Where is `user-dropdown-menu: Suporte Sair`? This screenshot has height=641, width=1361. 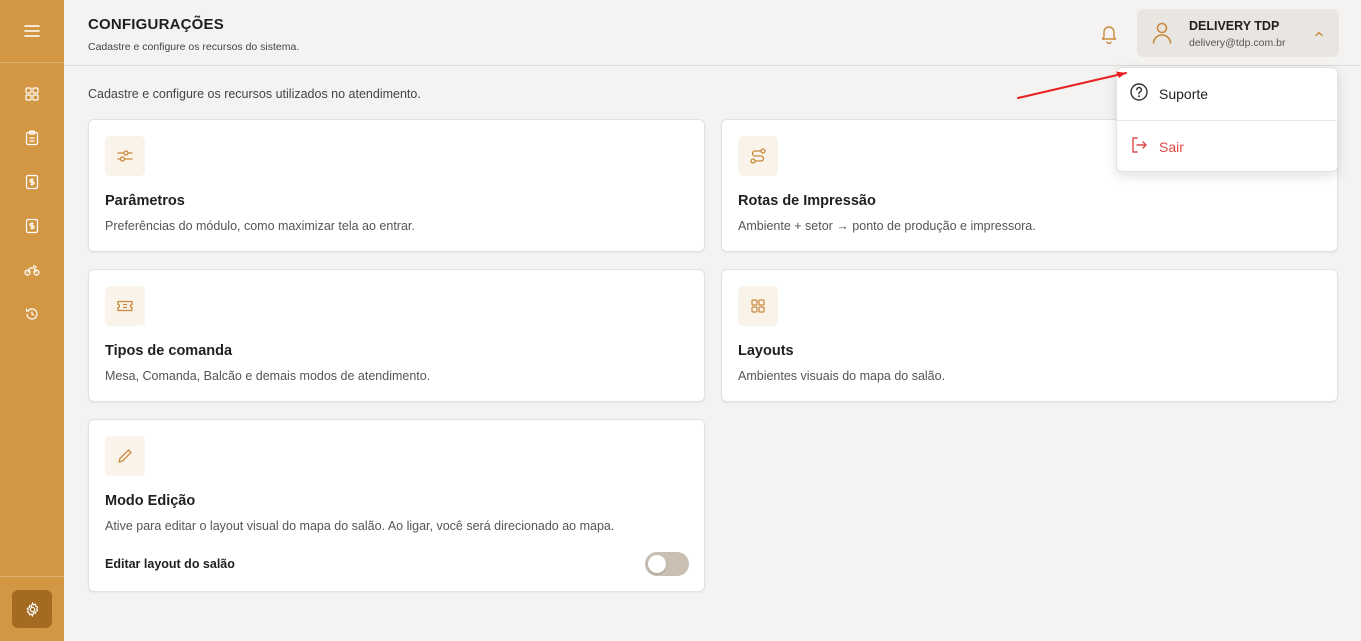 user-dropdown-menu: Suporte Sair is located at coordinates (1227, 120).